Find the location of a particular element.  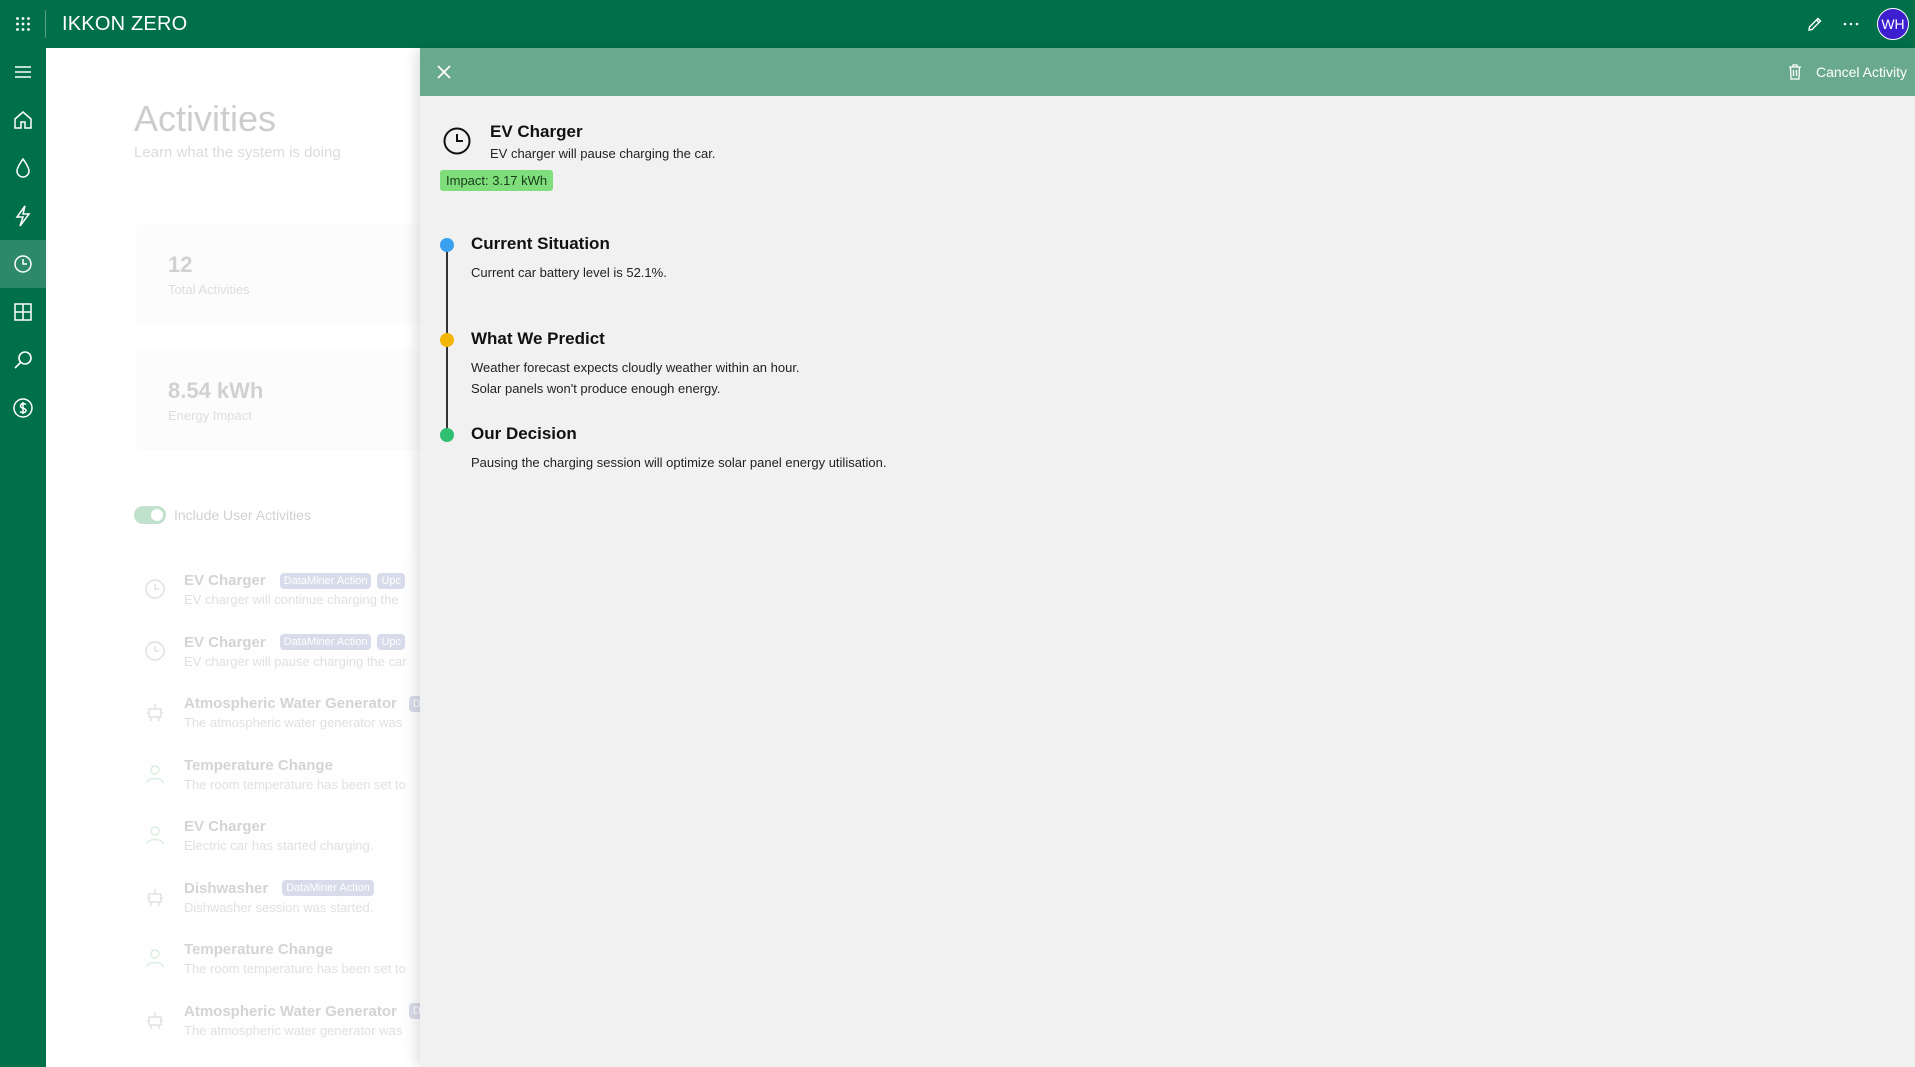

timeline-dot-predict is located at coordinates (447, 340).